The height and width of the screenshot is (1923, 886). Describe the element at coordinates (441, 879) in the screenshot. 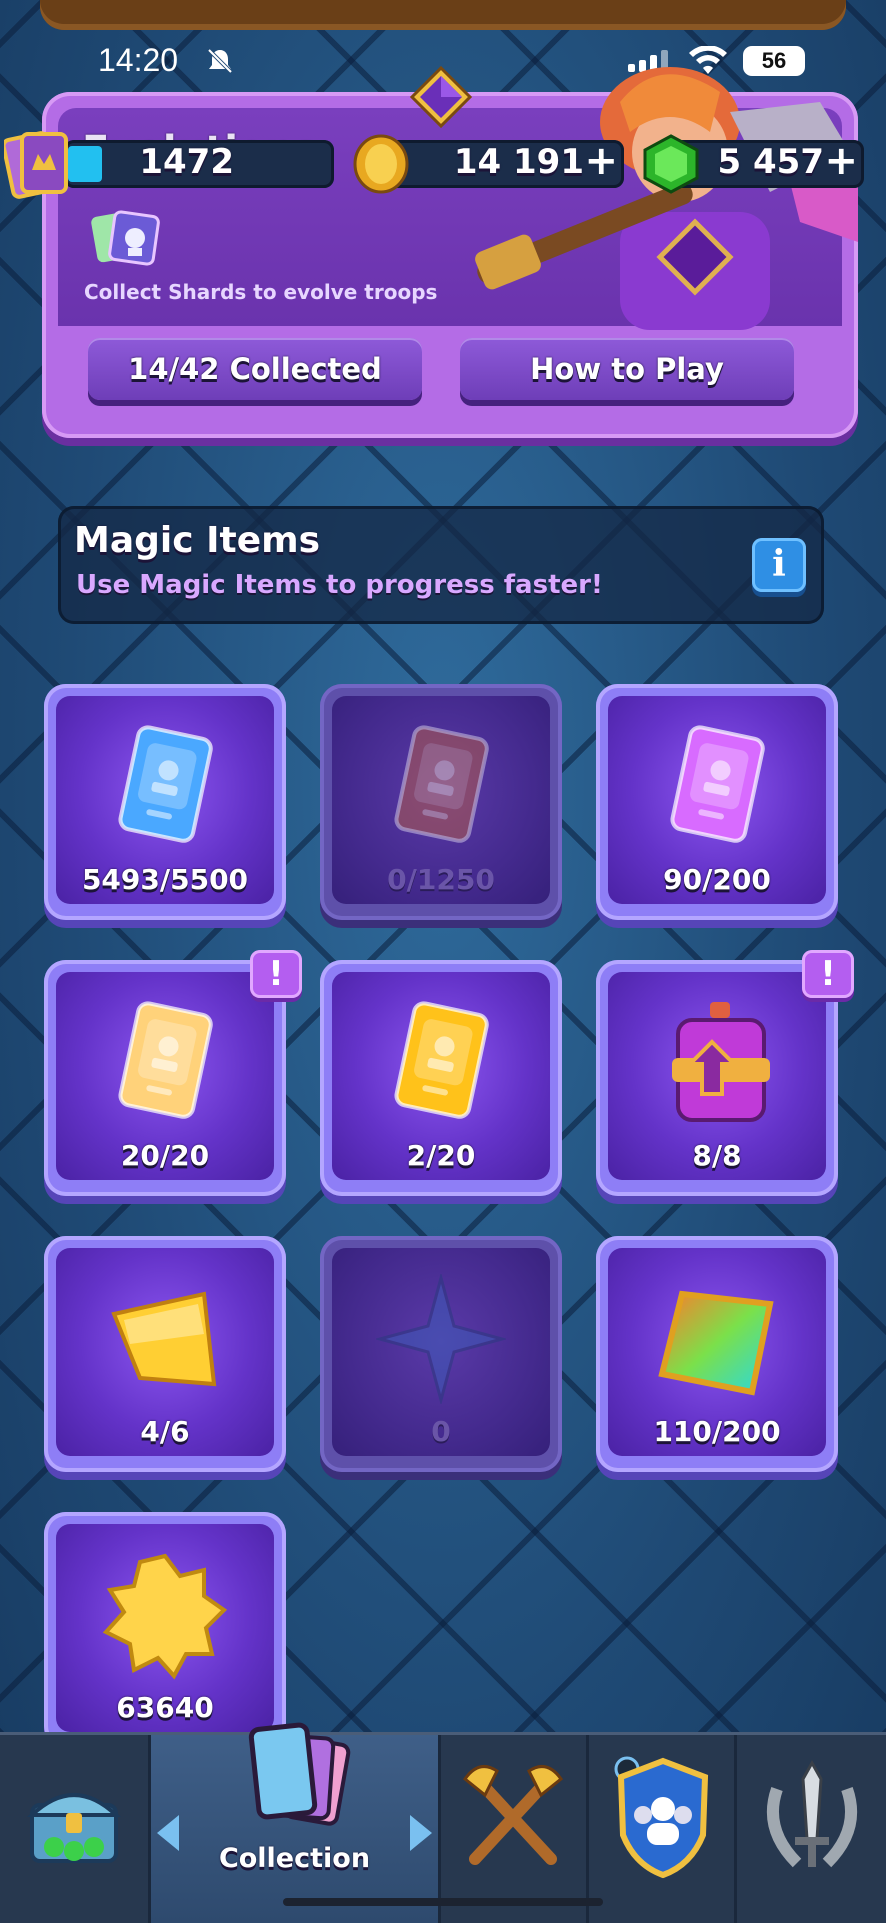

I see `magic-item-count: 0/1250` at that location.